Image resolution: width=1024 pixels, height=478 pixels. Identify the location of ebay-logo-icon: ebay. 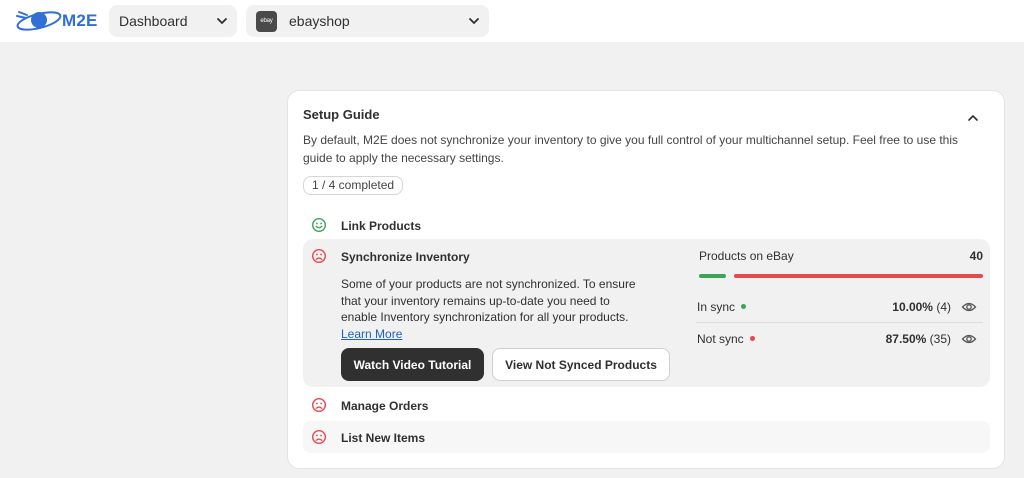
(266, 21).